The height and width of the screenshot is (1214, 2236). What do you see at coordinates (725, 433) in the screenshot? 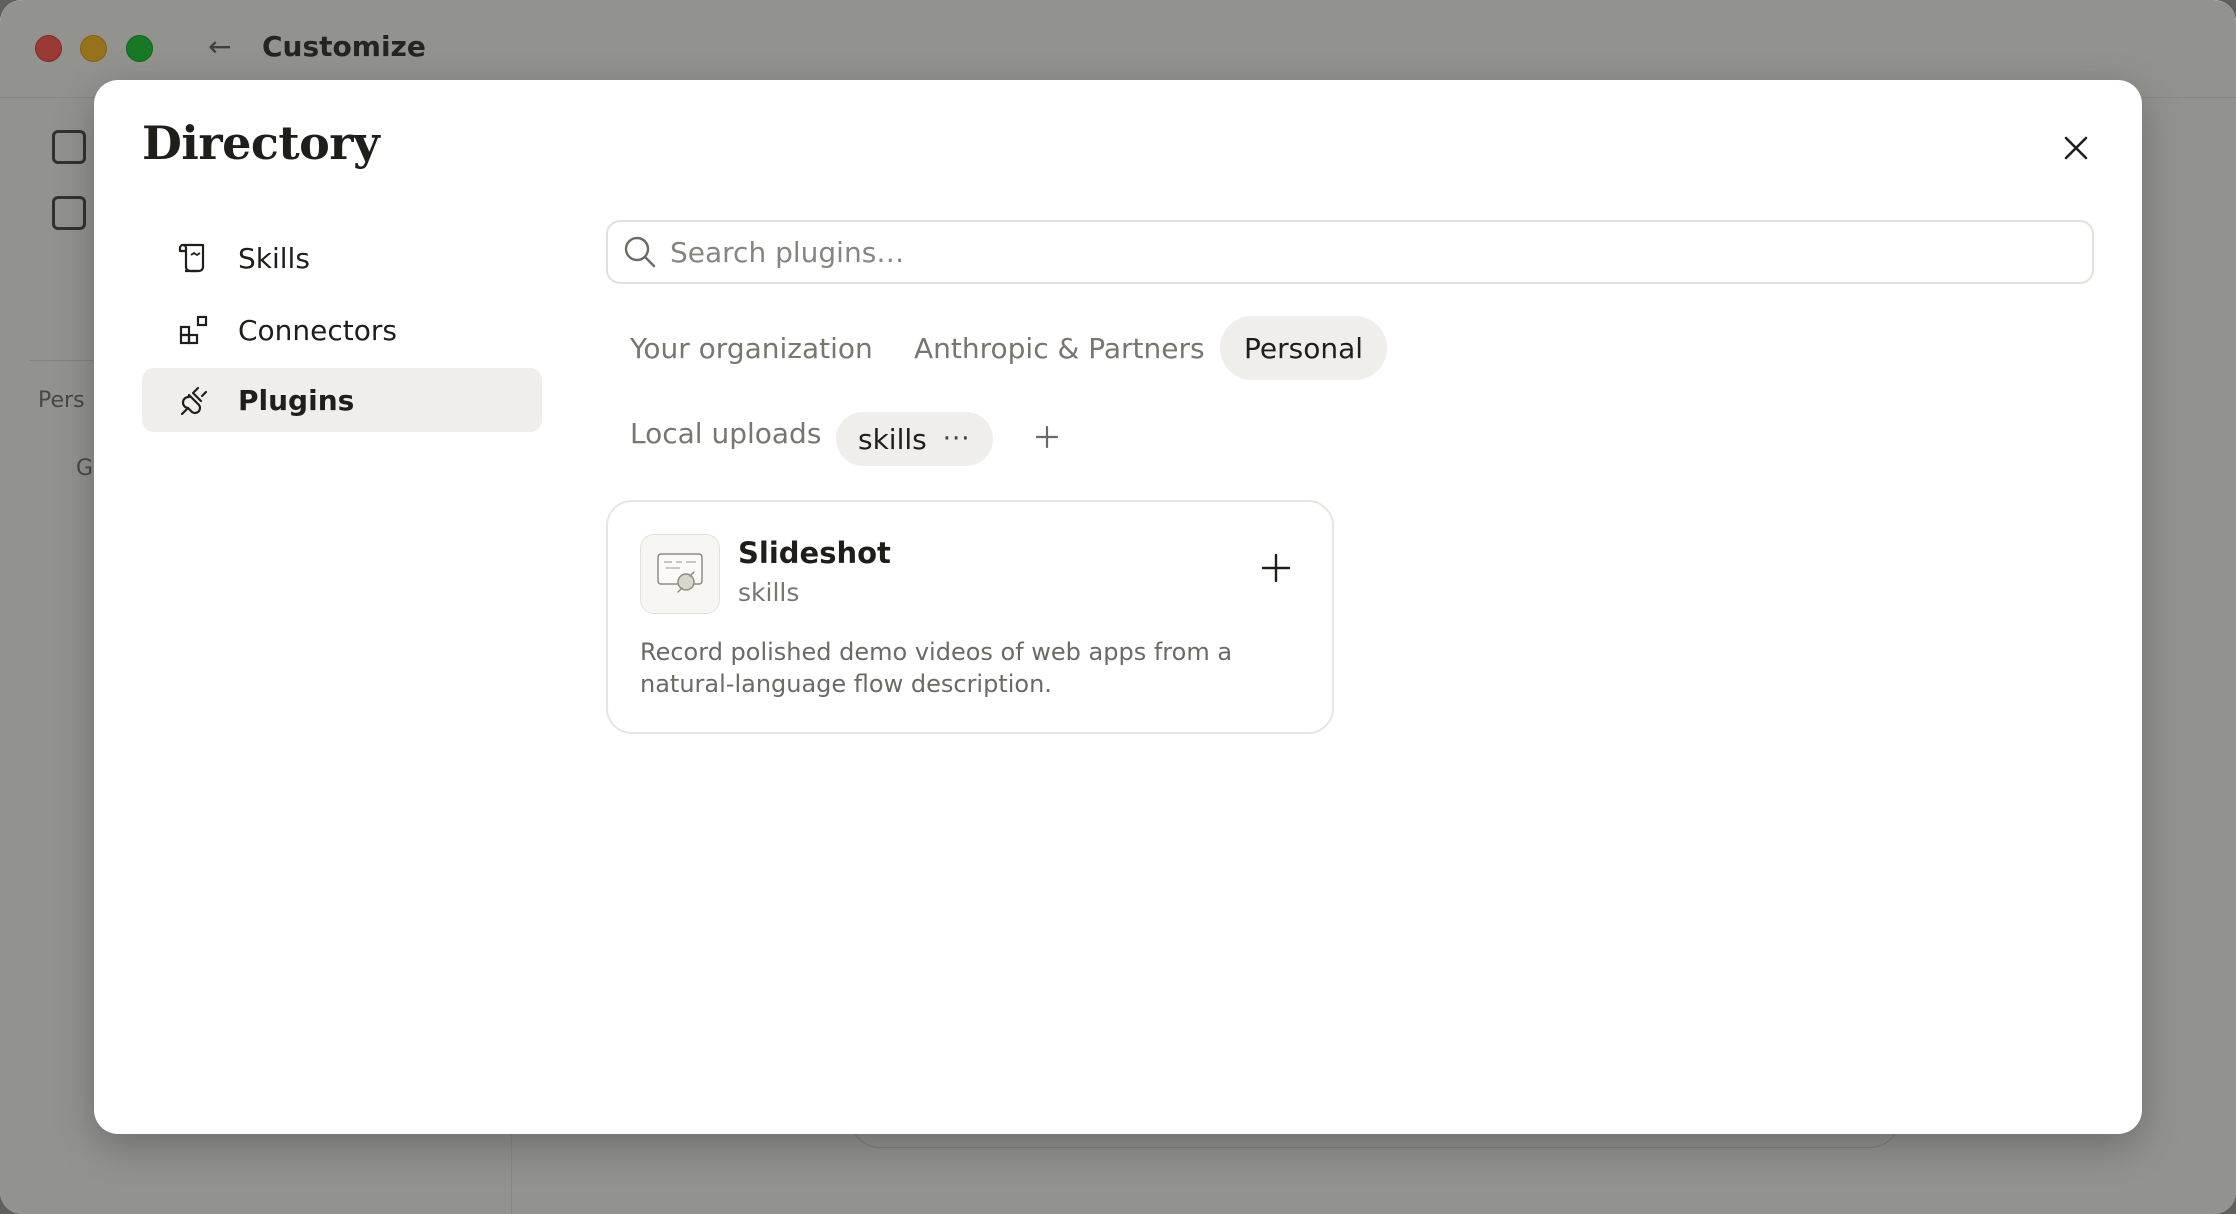
I see `filter-local-uploads: Local uploads` at bounding box center [725, 433].